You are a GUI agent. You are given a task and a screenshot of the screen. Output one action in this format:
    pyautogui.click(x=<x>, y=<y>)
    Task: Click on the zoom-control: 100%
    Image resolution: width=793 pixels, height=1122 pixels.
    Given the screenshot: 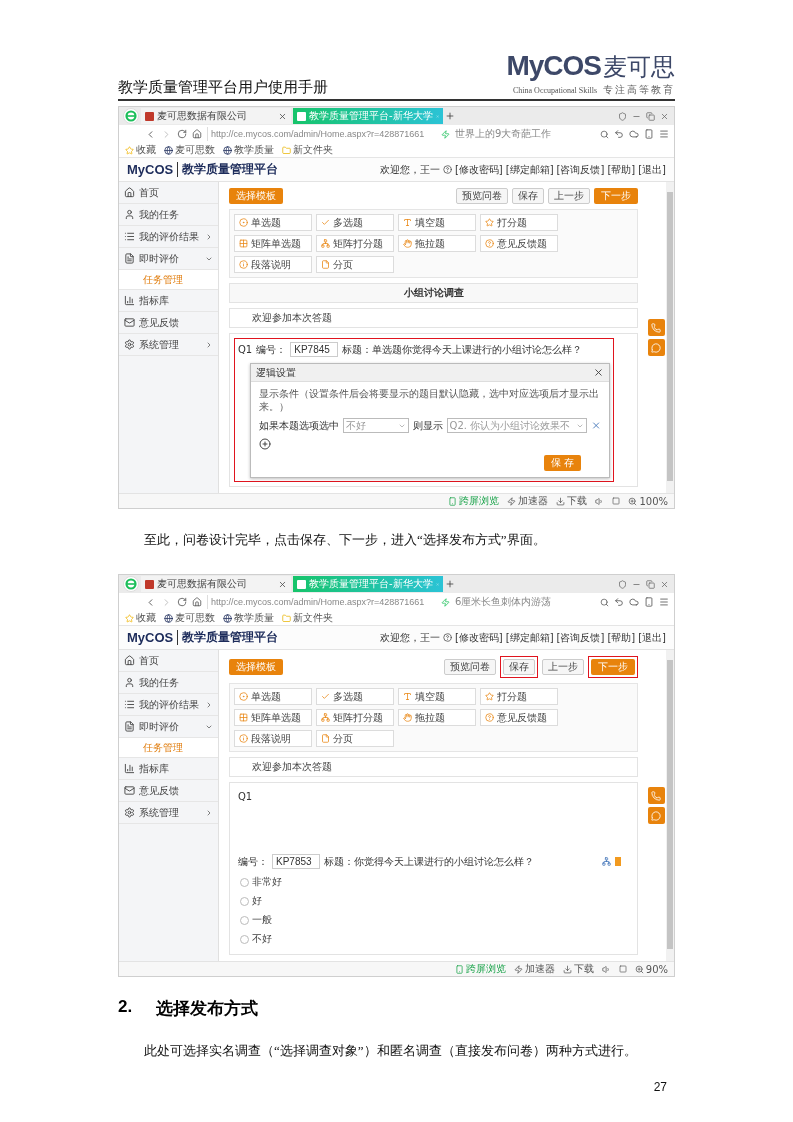 What is the action you would take?
    pyautogui.click(x=648, y=501)
    